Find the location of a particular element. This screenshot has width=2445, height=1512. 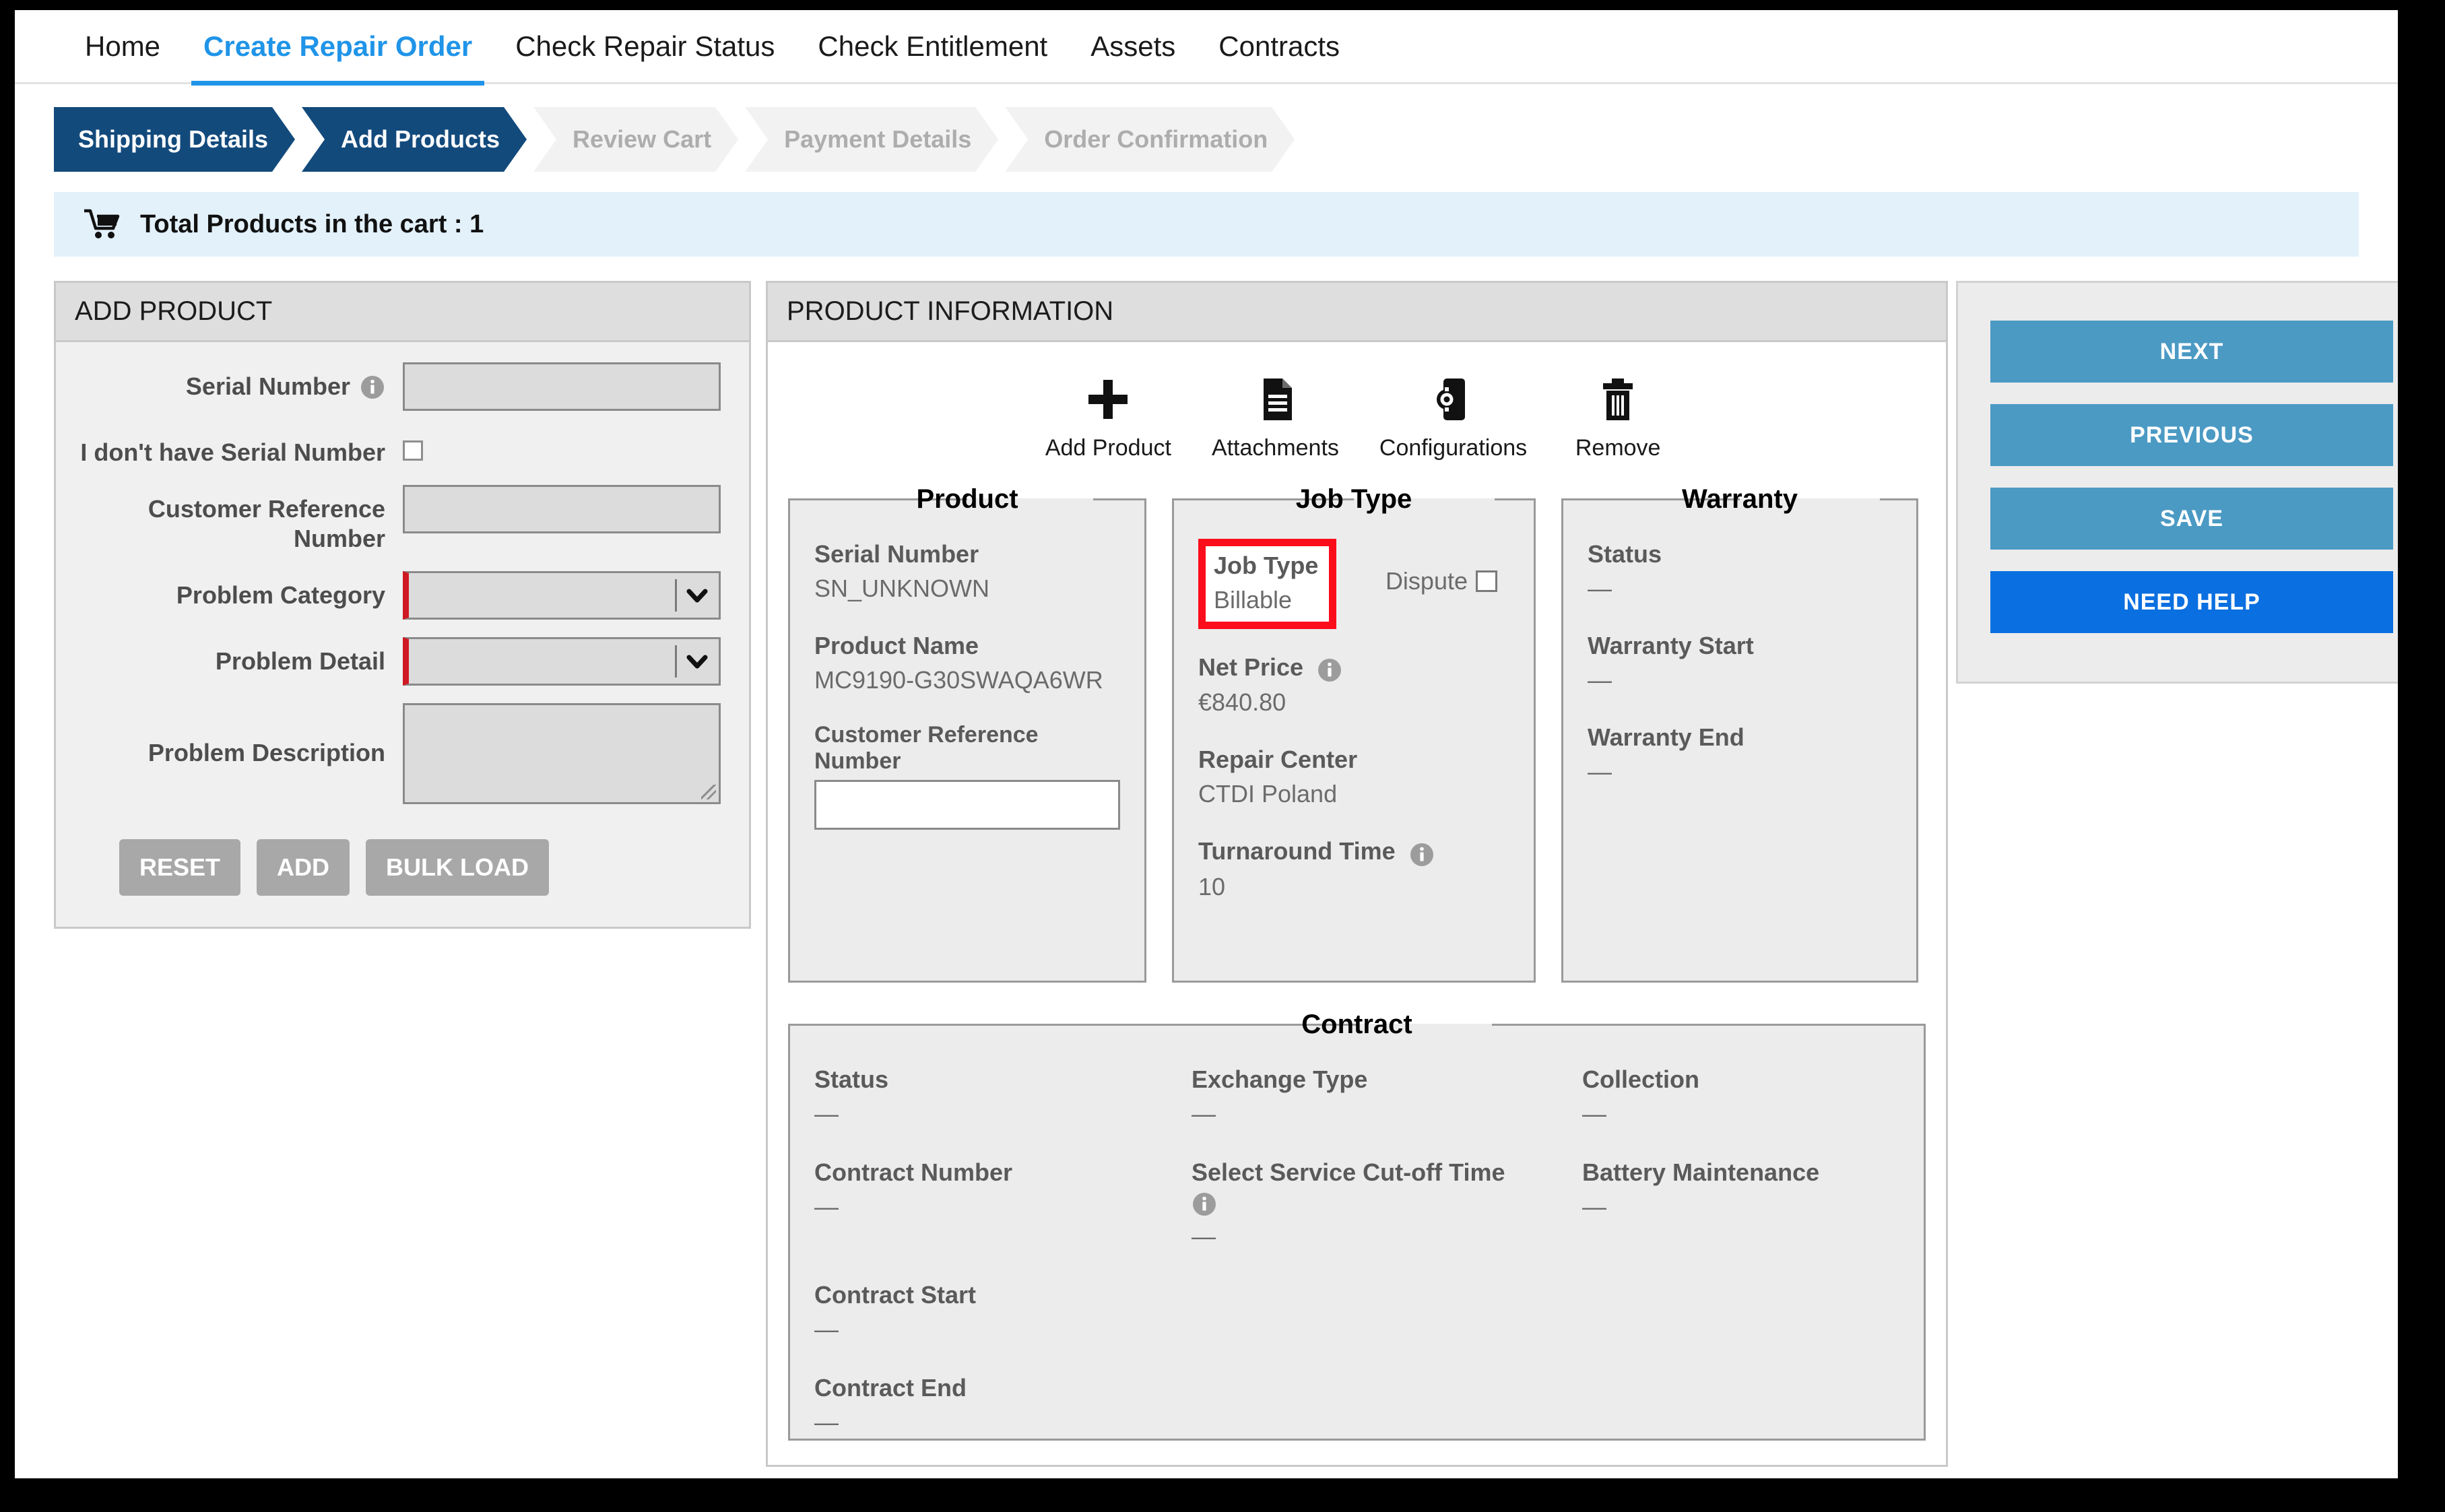

wizard-step-order-confirmation: Order Confirmation is located at coordinates (1150, 139).